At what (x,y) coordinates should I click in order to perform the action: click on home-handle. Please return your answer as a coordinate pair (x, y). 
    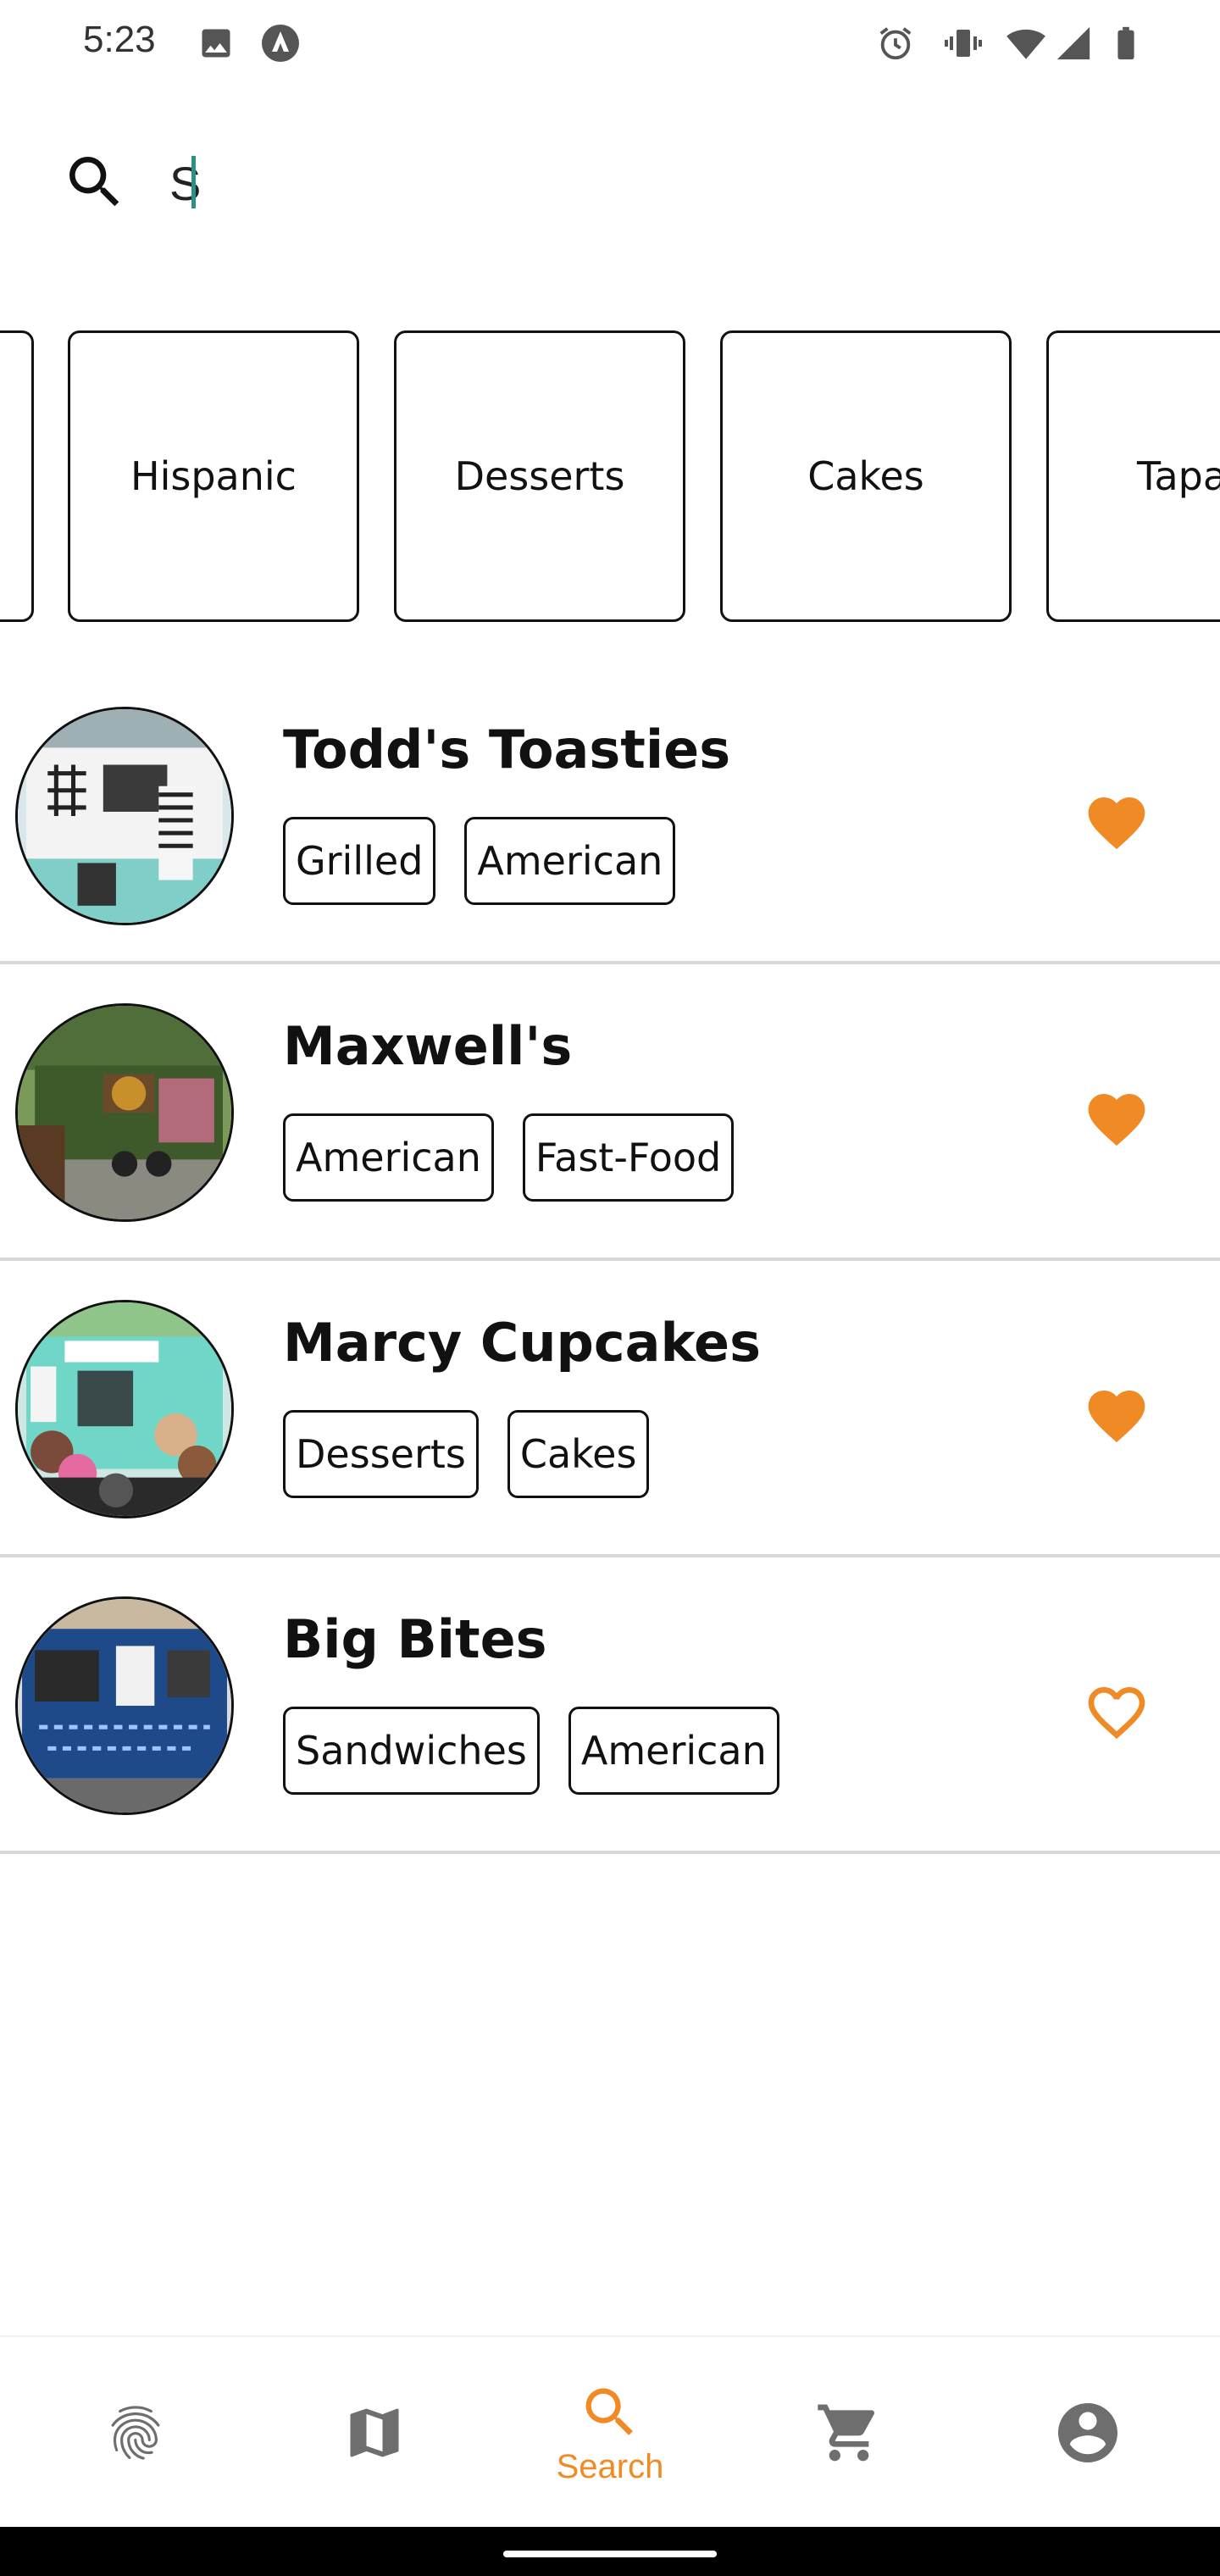
    Looking at the image, I should click on (610, 2554).